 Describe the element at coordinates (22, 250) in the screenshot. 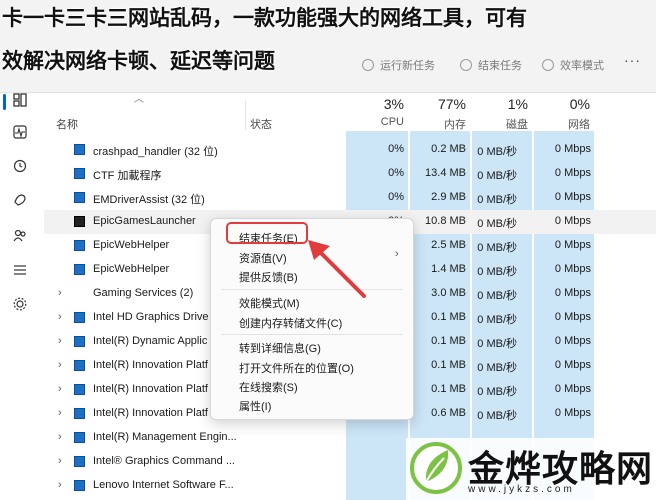

I see `sidebar` at that location.